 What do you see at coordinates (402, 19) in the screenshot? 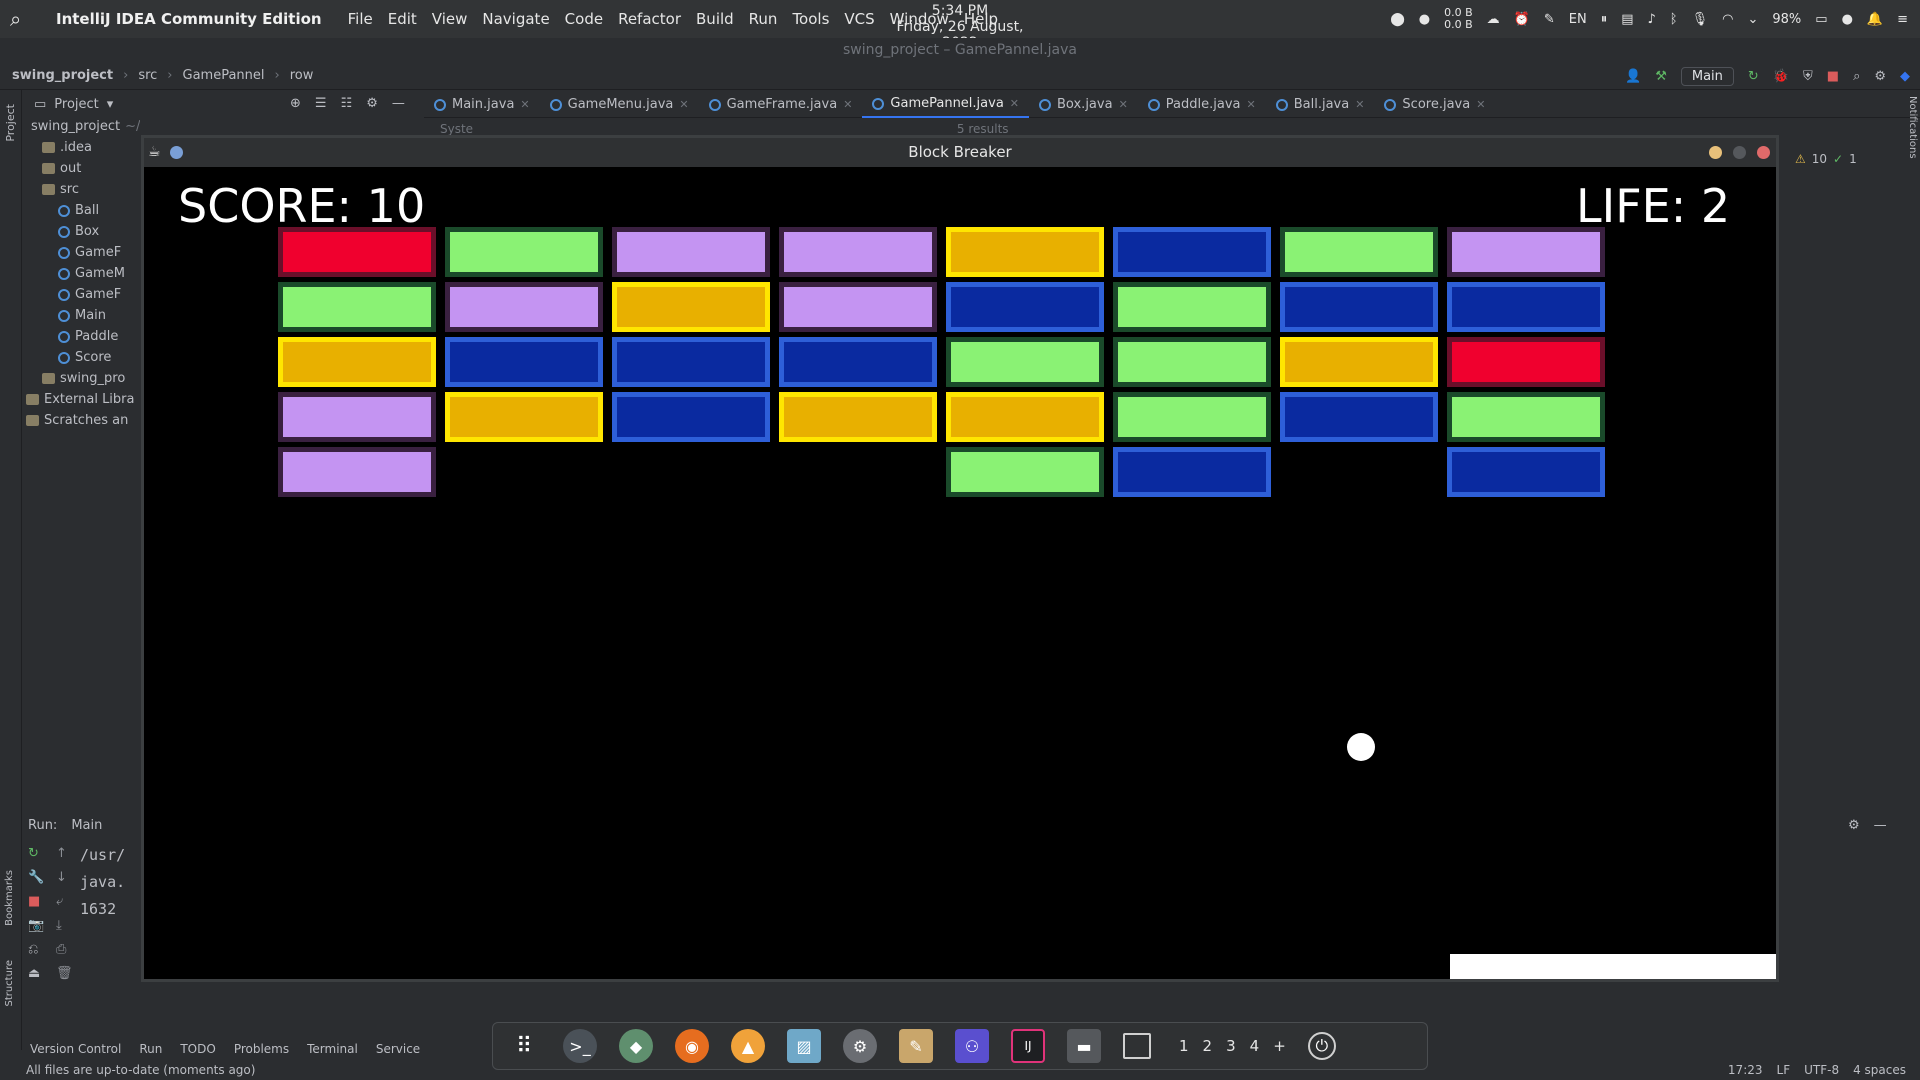
I see `menu-item-edit: Edit` at bounding box center [402, 19].